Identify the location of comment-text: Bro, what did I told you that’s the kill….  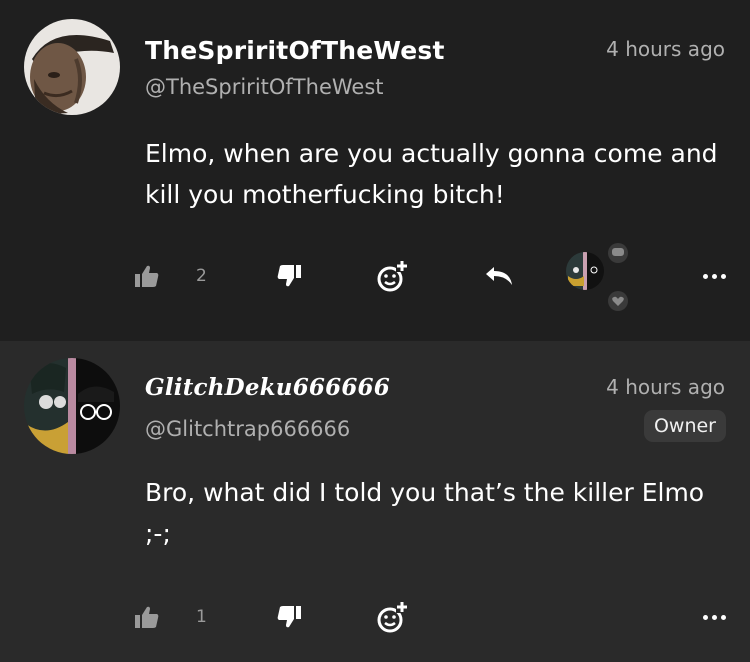
(425, 513).